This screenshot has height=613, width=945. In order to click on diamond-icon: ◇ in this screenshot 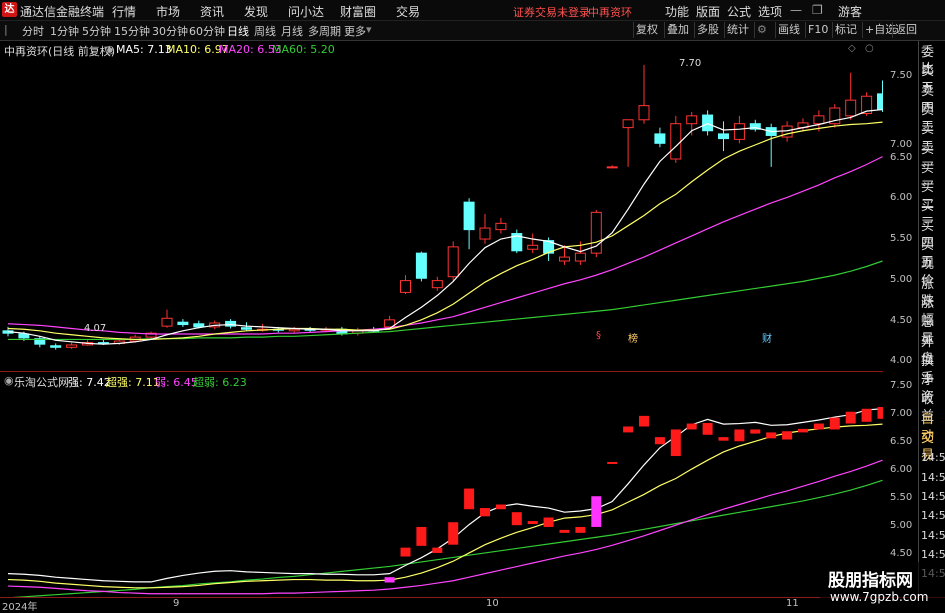, I will do `click(852, 48)`.